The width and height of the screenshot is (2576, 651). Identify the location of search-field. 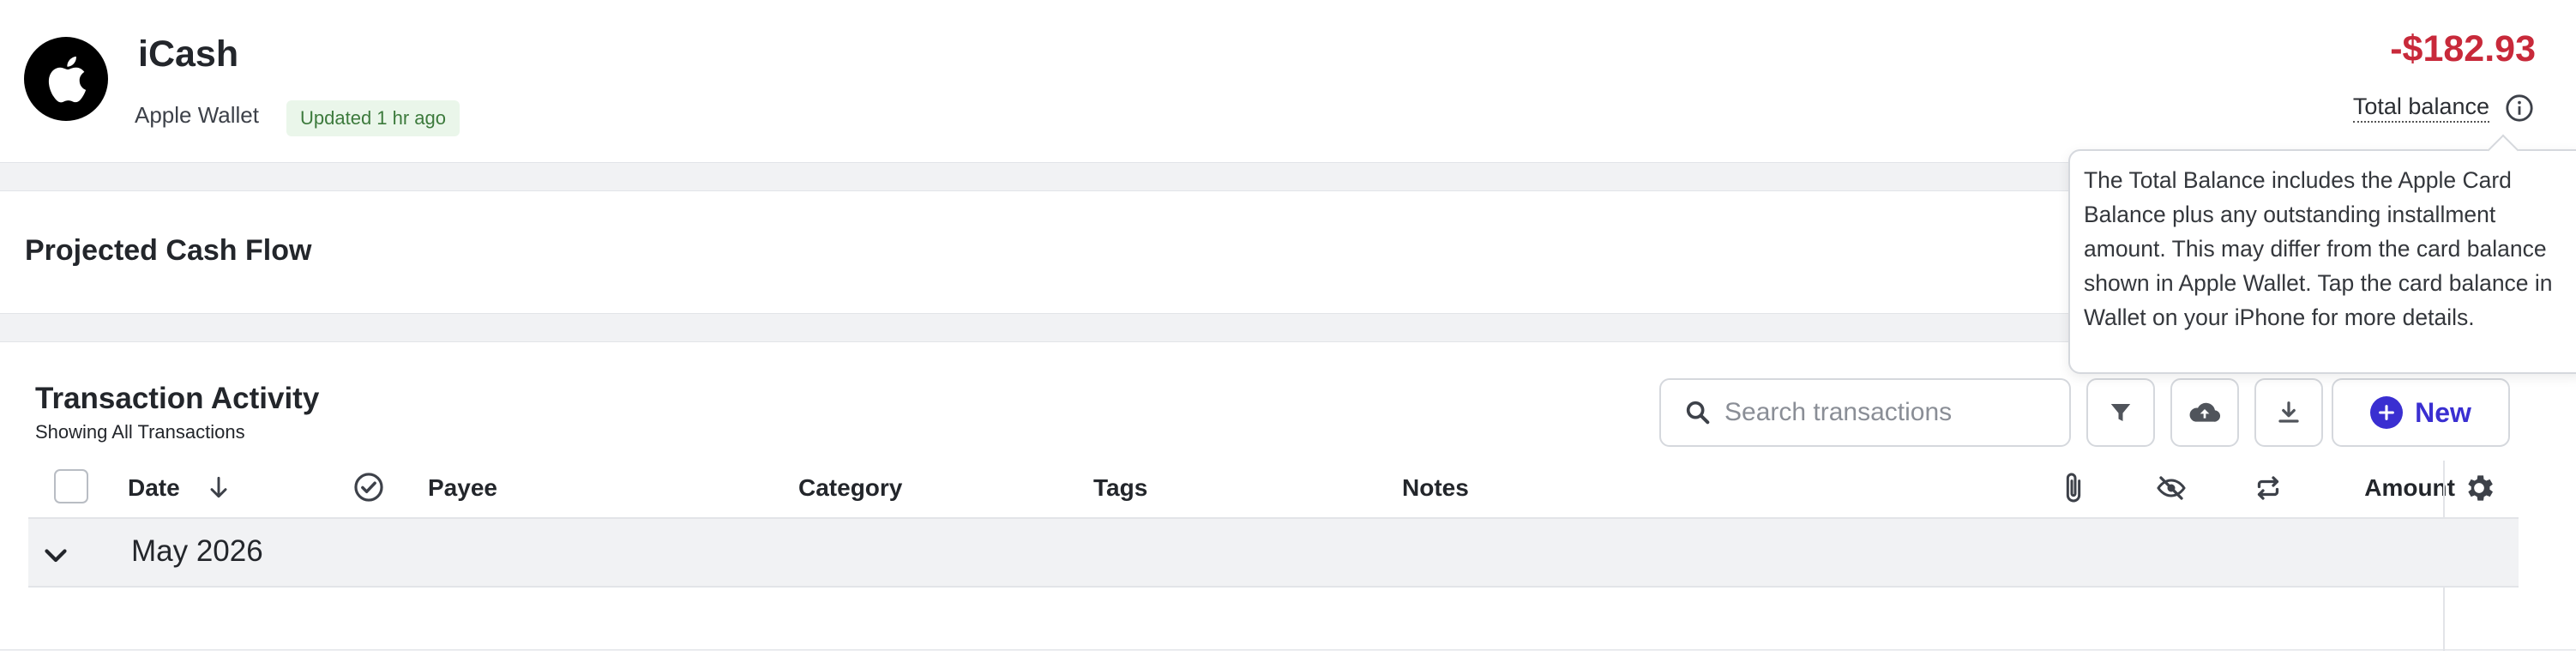
(1865, 412).